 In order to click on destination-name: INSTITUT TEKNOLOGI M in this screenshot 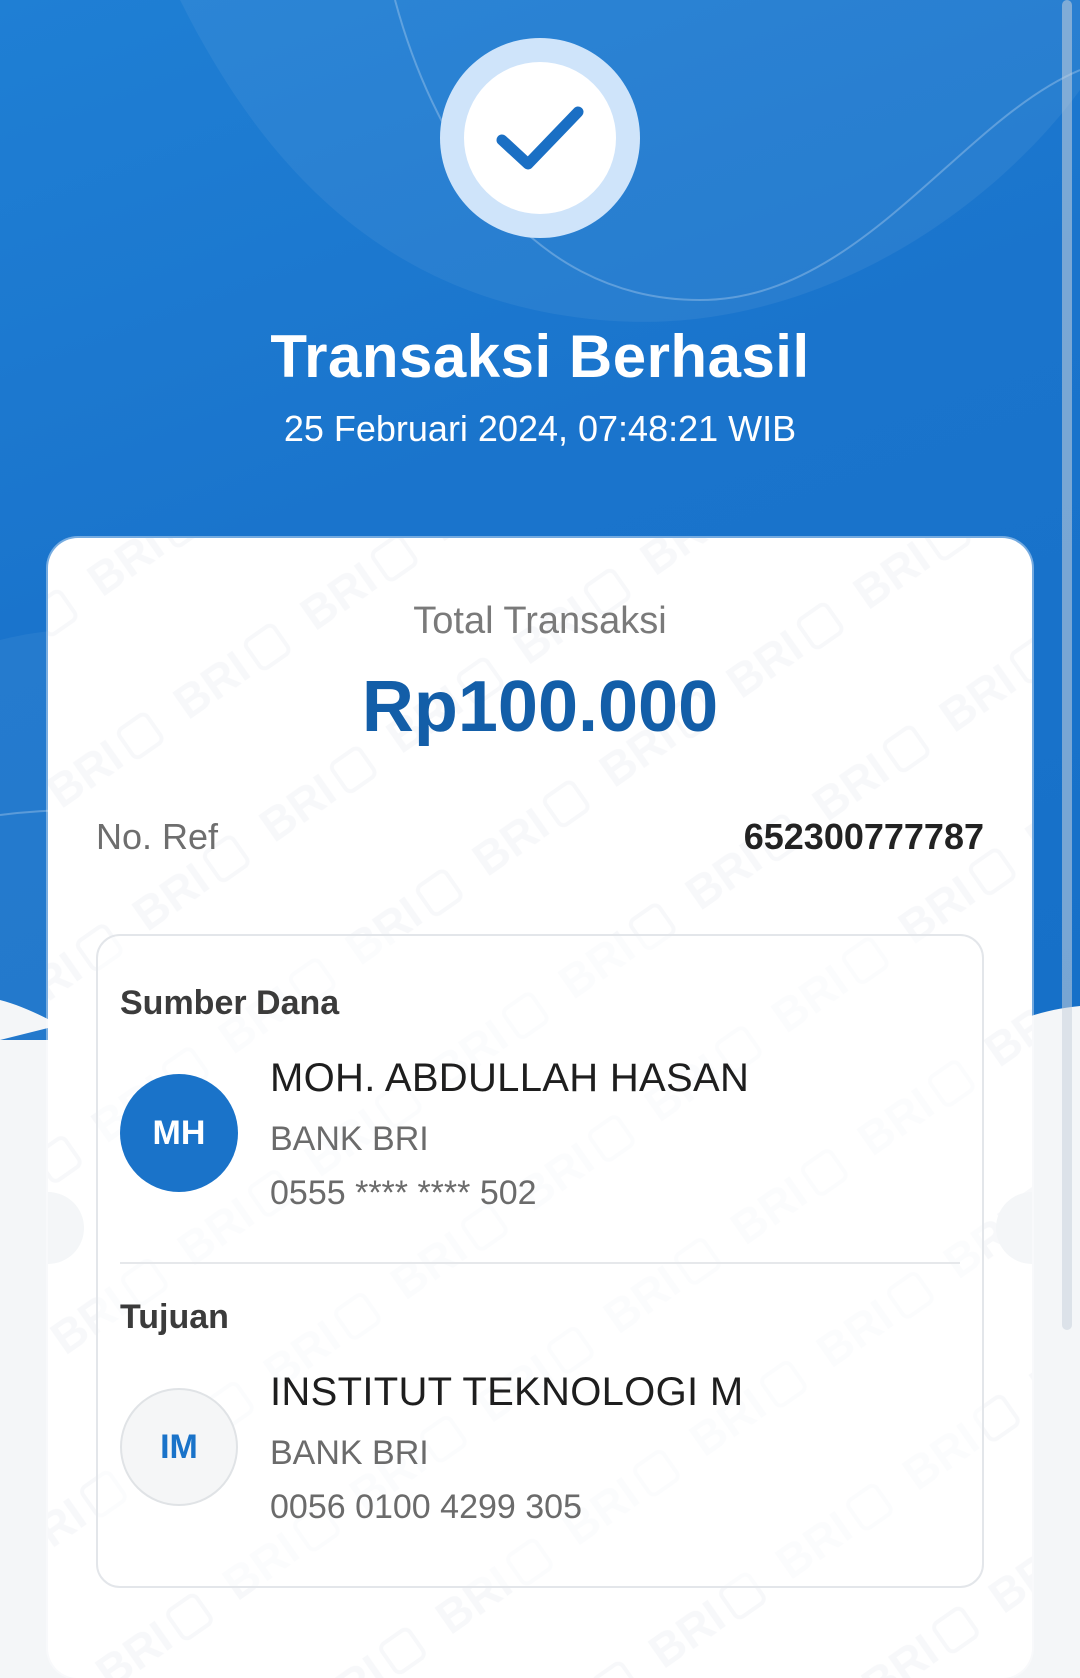, I will do `click(507, 1392)`.